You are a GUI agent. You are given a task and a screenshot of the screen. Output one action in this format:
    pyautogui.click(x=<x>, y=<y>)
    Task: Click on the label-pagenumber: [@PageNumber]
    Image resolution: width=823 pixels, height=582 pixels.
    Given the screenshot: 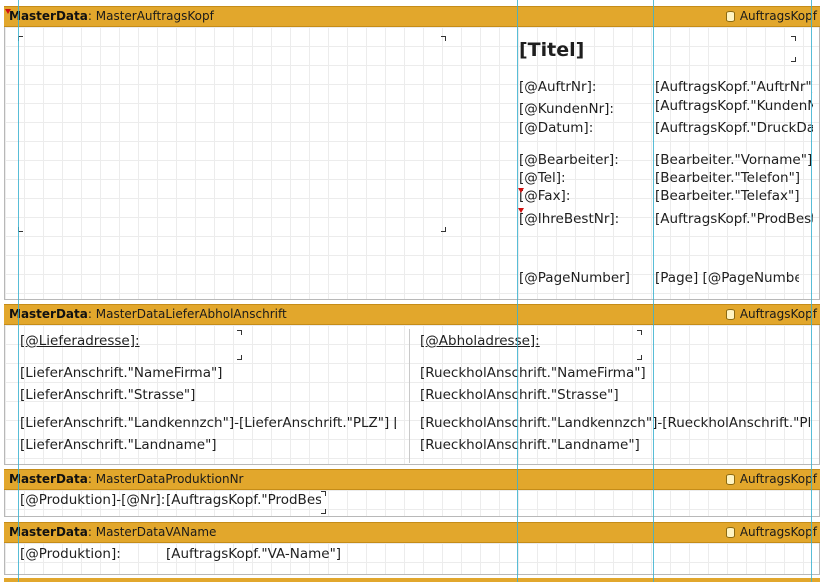 What is the action you would take?
    pyautogui.click(x=581, y=278)
    